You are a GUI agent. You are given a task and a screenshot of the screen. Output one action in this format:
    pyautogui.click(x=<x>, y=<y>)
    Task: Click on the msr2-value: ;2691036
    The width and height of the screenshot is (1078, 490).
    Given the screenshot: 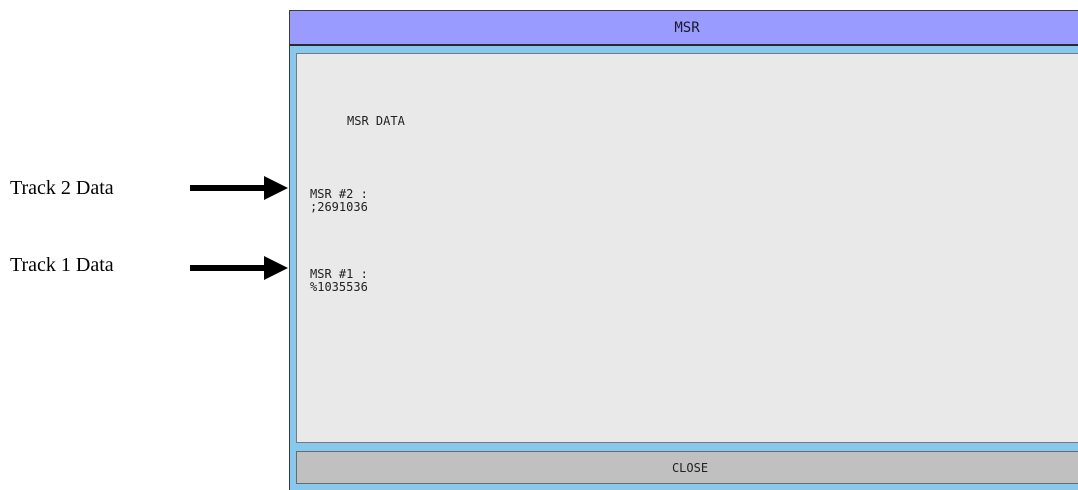 What is the action you would take?
    pyautogui.click(x=339, y=207)
    